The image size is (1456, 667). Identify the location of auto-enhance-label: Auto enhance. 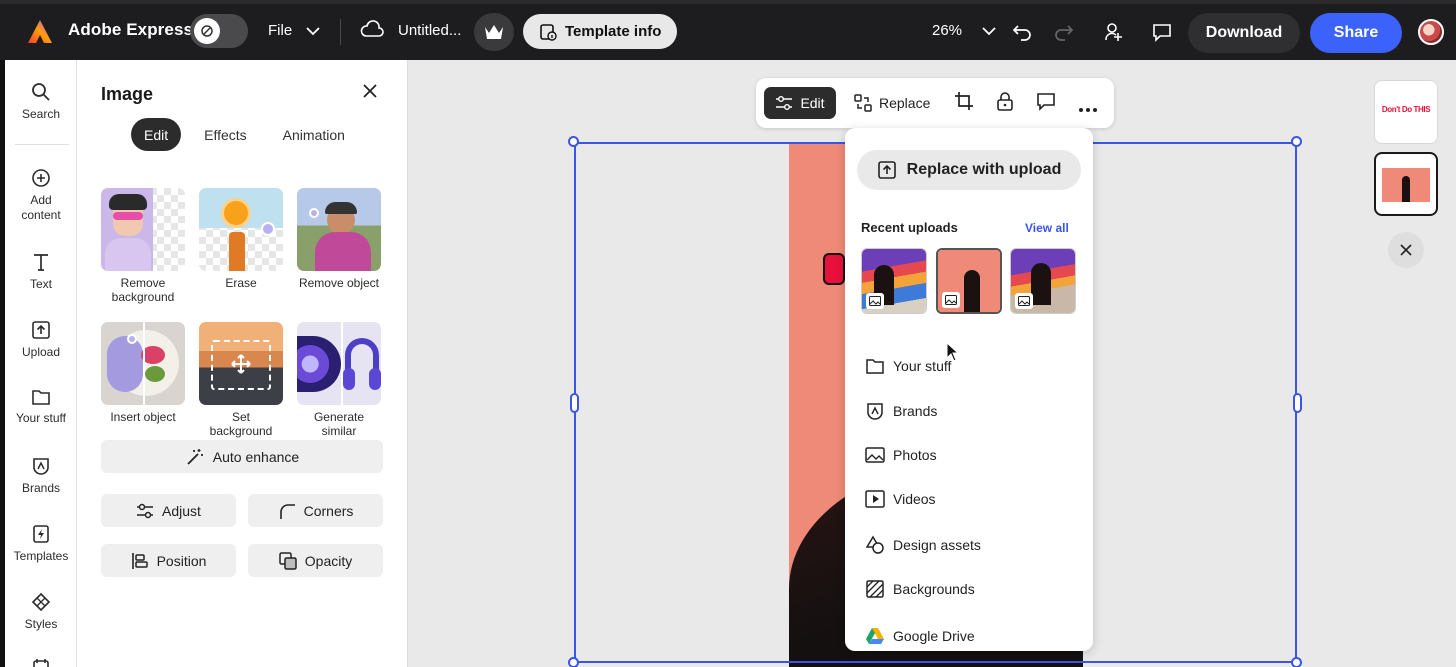
(256, 456).